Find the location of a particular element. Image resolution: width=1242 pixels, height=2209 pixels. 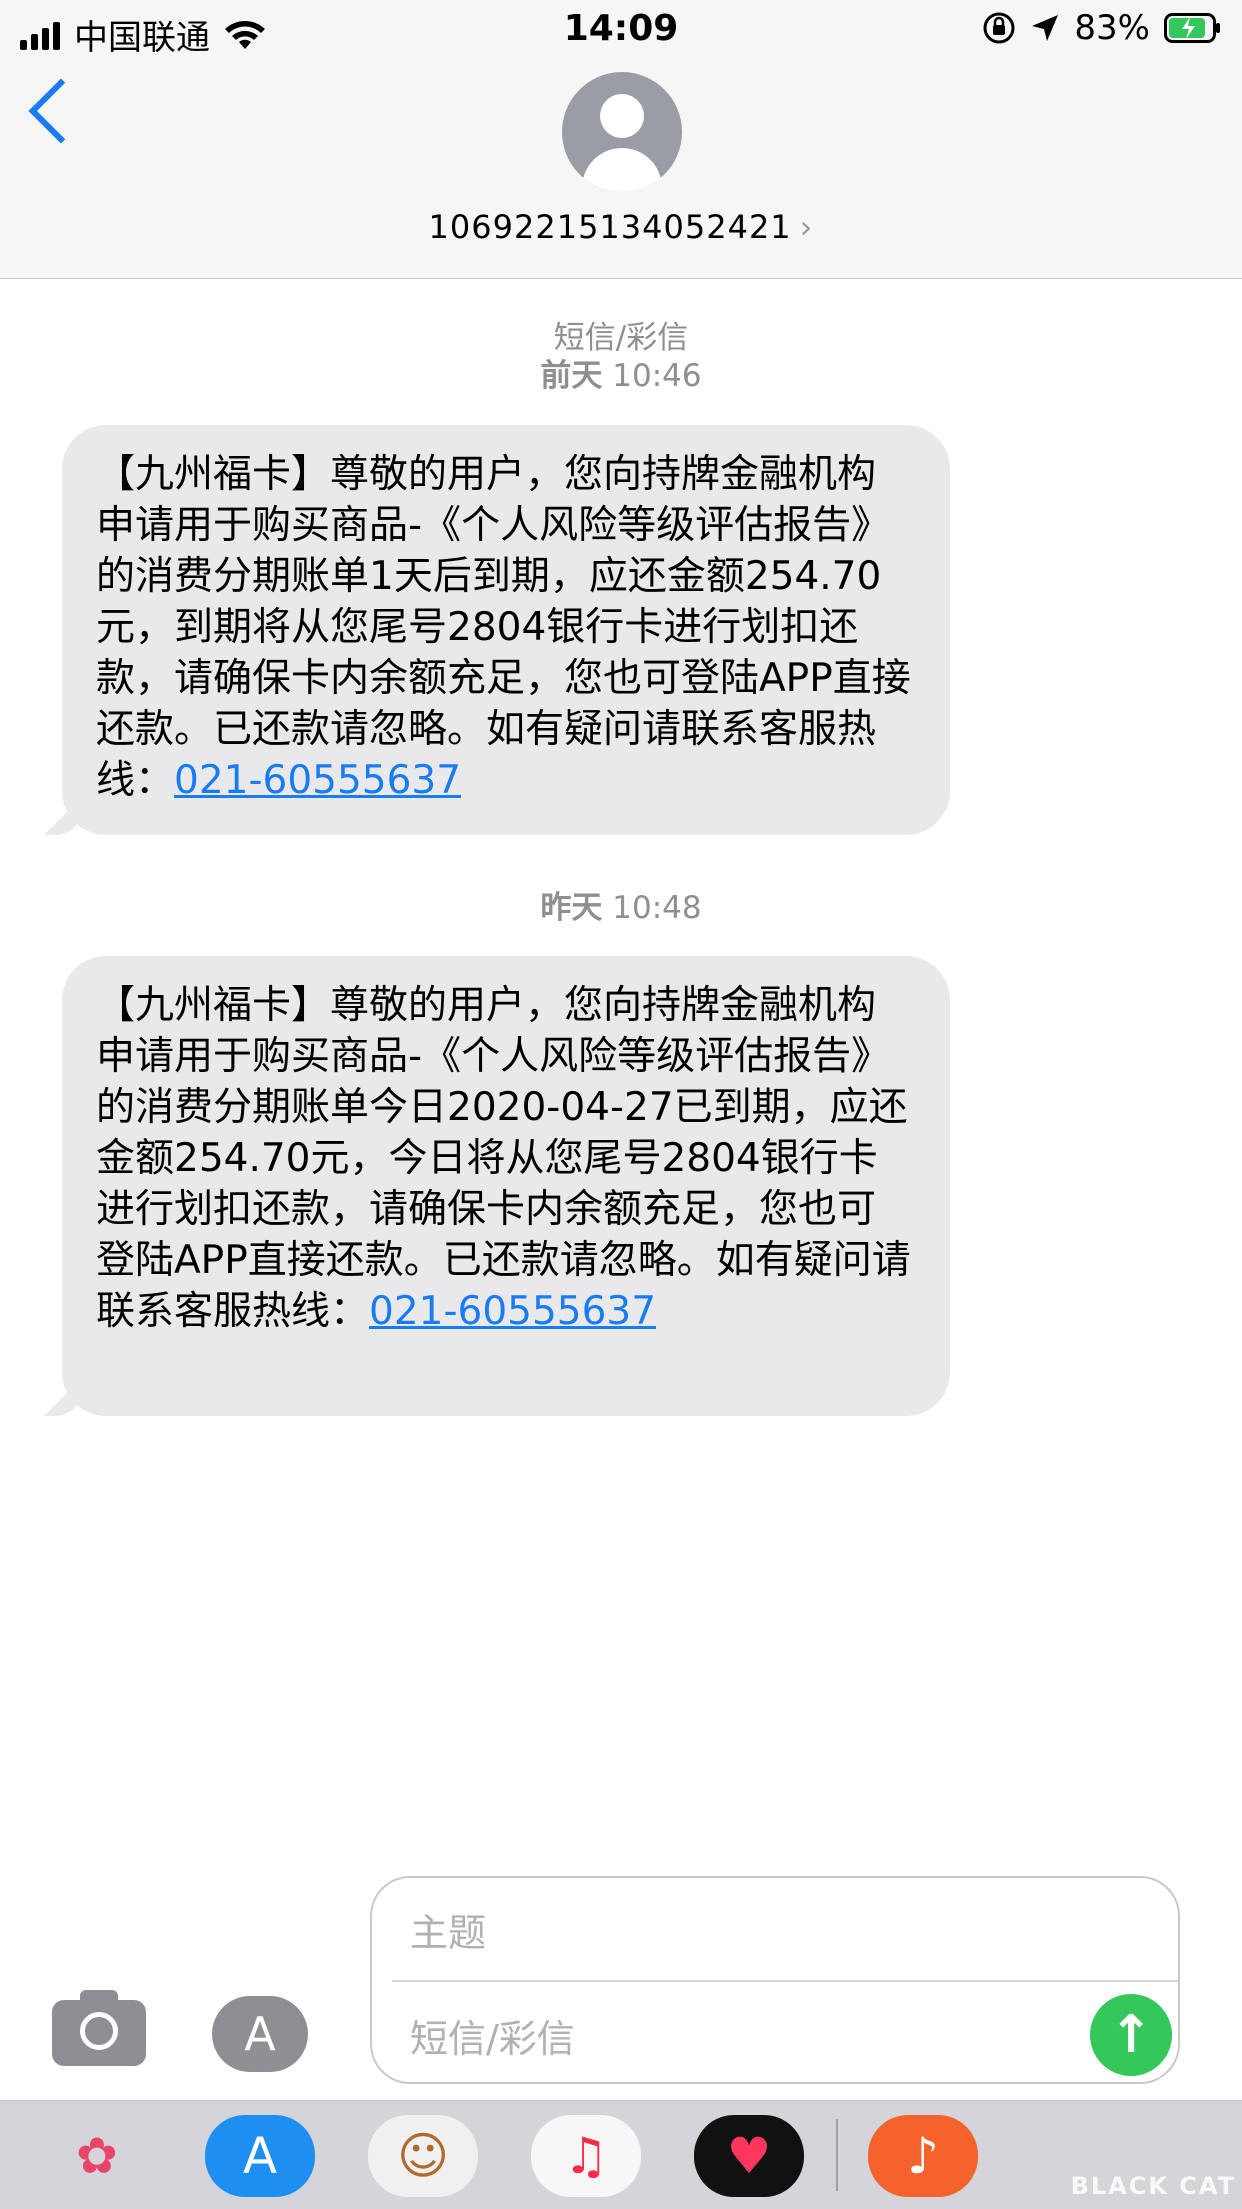

status-bar: 中国联通 14:09 83% is located at coordinates (621, 31).